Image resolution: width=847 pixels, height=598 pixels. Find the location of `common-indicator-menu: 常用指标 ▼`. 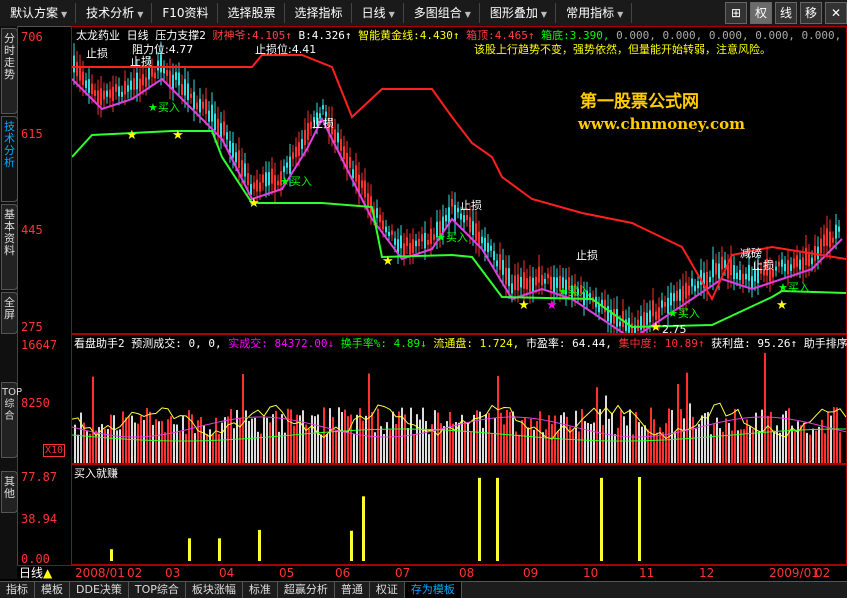

common-indicator-menu: 常用指标 ▼ is located at coordinates (595, 13).